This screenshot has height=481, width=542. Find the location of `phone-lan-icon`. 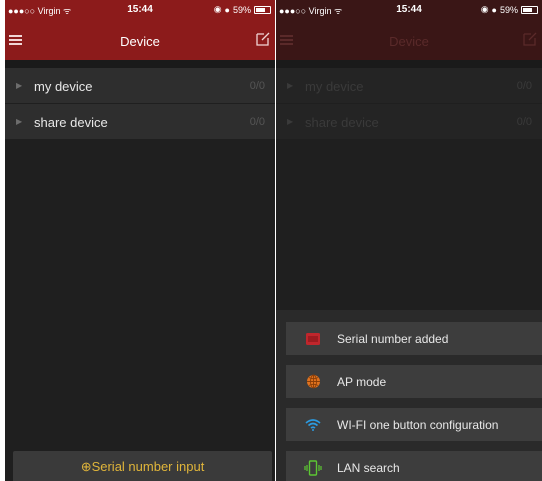

phone-lan-icon is located at coordinates (313, 467).